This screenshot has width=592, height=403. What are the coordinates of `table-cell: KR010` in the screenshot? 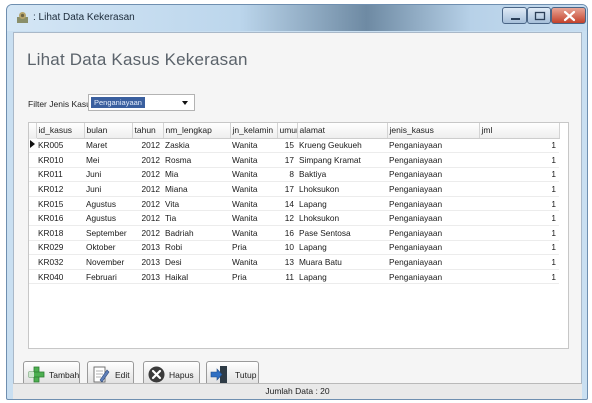 It's located at (60, 160).